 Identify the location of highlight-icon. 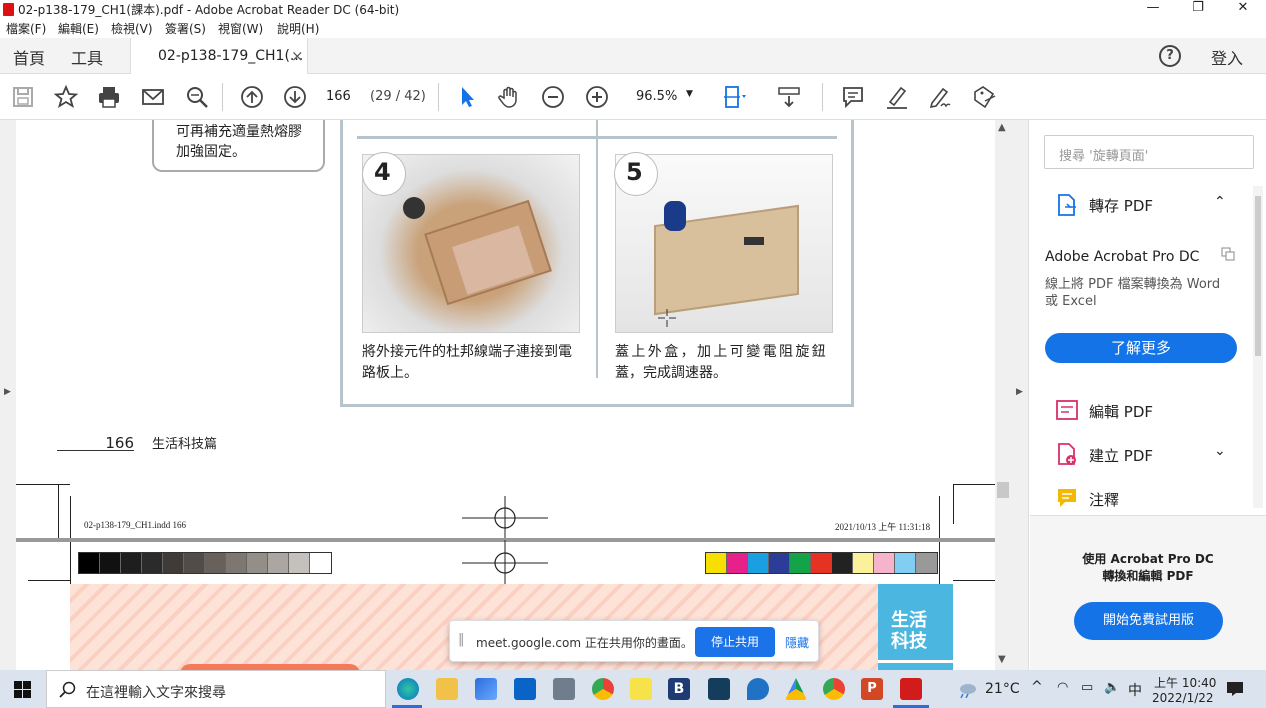
(897, 97).